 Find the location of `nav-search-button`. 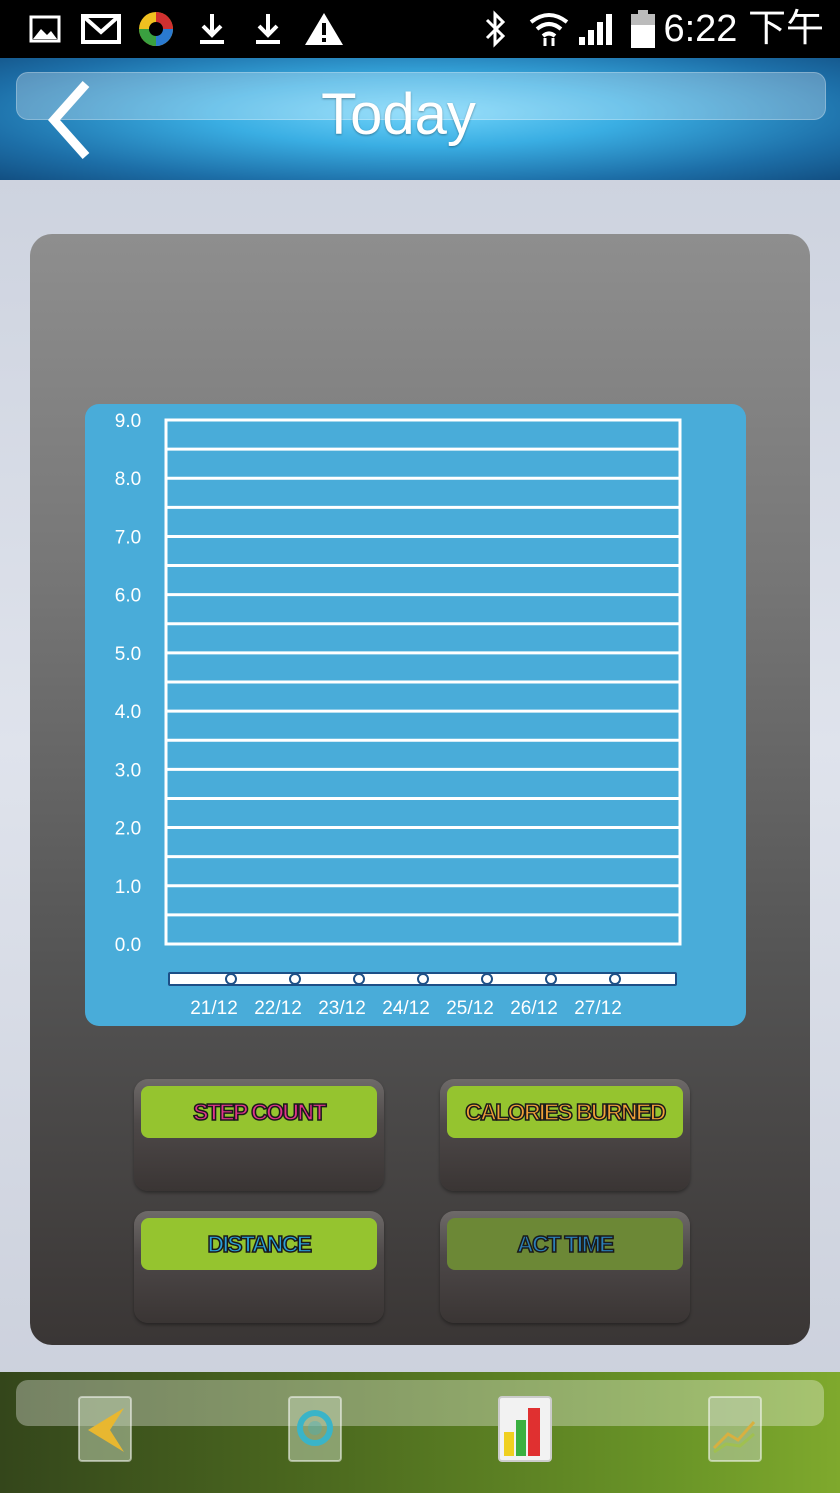

nav-search-button is located at coordinates (316, 1430).